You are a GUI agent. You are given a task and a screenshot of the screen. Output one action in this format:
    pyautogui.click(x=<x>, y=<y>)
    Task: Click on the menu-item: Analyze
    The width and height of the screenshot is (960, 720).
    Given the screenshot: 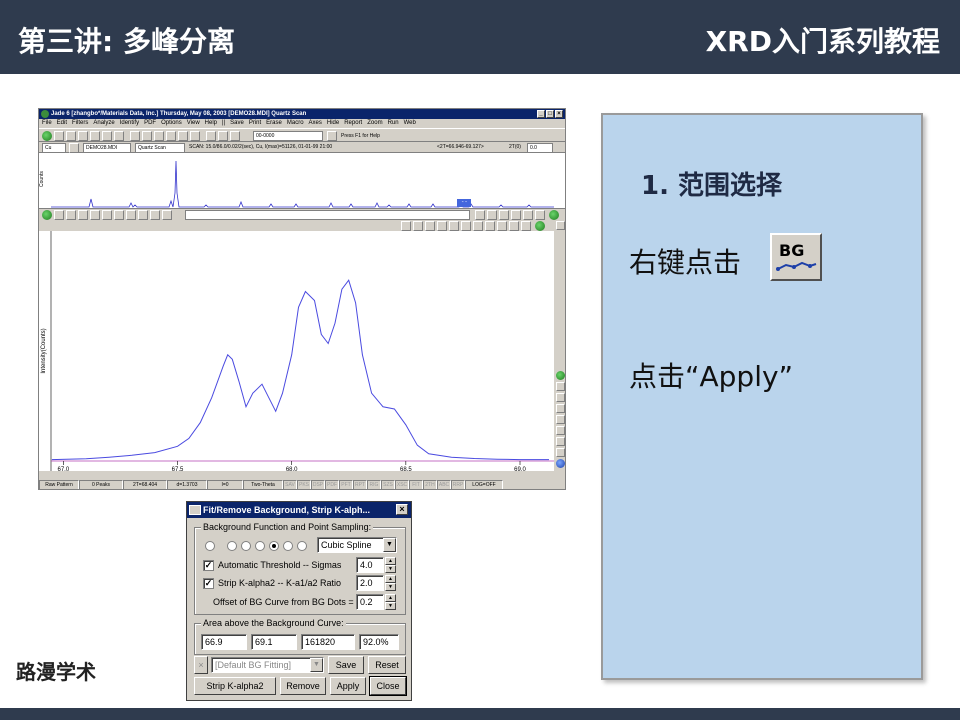 What is the action you would take?
    pyautogui.click(x=103, y=123)
    